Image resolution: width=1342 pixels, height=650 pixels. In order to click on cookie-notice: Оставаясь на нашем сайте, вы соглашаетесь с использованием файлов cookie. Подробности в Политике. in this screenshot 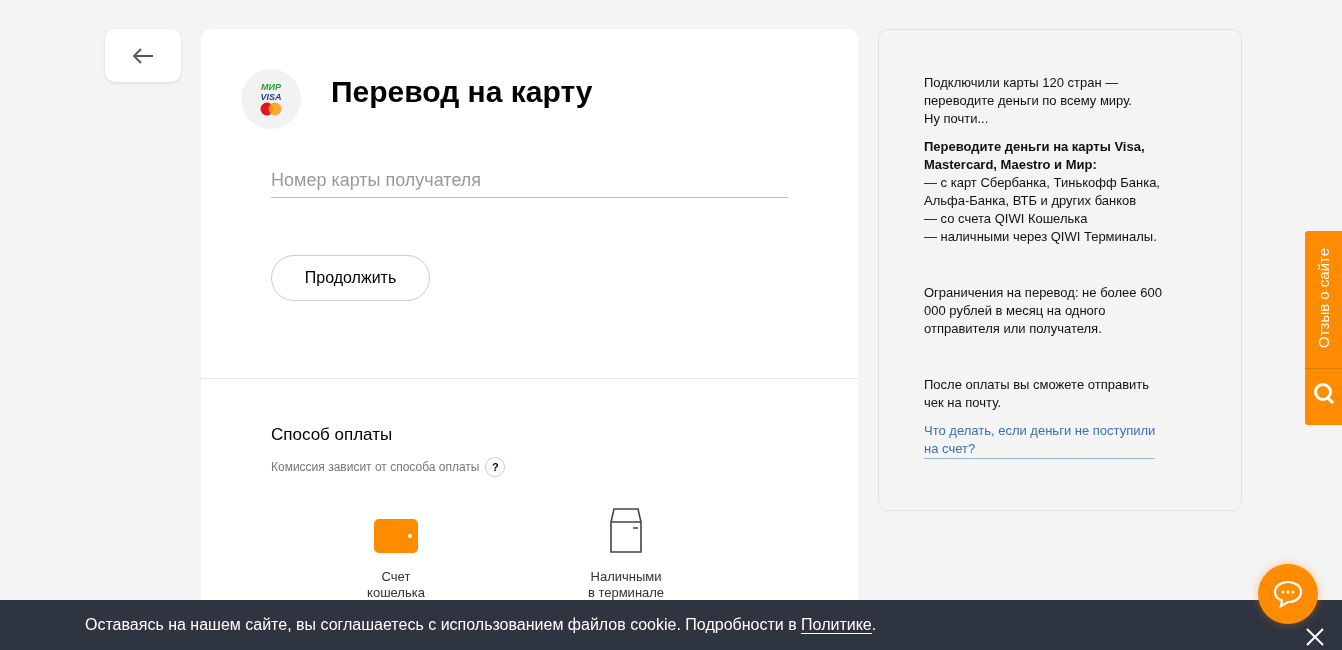, I will do `click(481, 625)`.